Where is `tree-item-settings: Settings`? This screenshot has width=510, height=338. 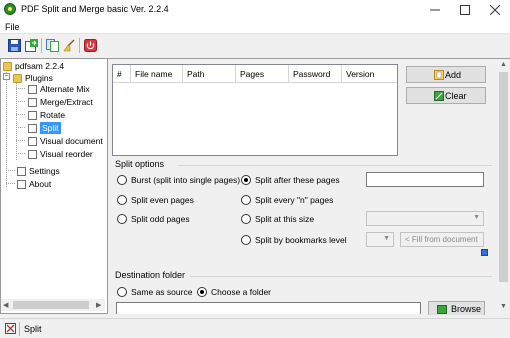 tree-item-settings: Settings is located at coordinates (38, 171).